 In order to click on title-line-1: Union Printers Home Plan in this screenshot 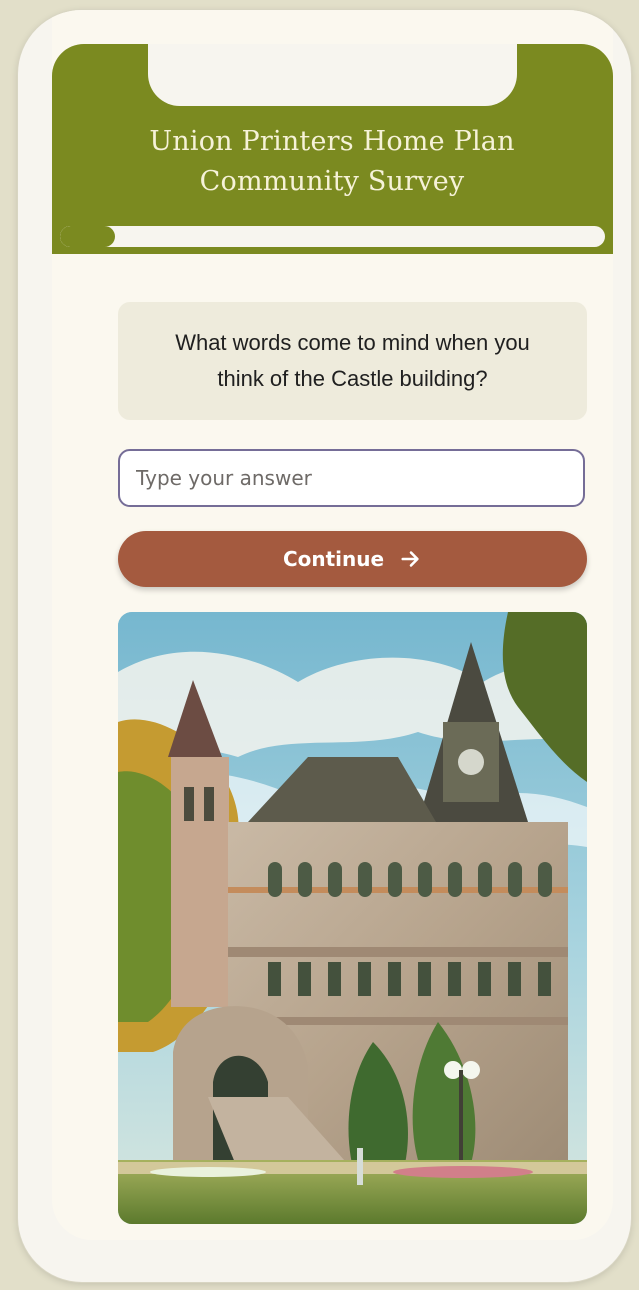, I will do `click(332, 141)`.